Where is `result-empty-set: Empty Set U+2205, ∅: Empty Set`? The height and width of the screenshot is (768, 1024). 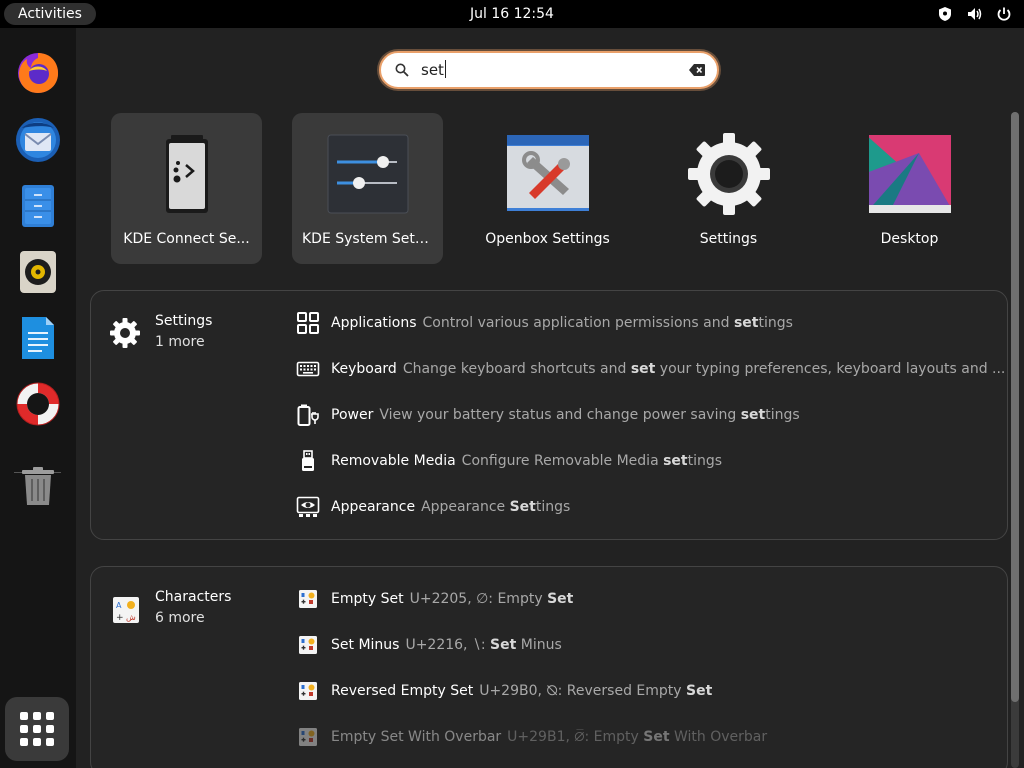 result-empty-set: Empty Set U+2205, ∅: Empty Set is located at coordinates (434, 599).